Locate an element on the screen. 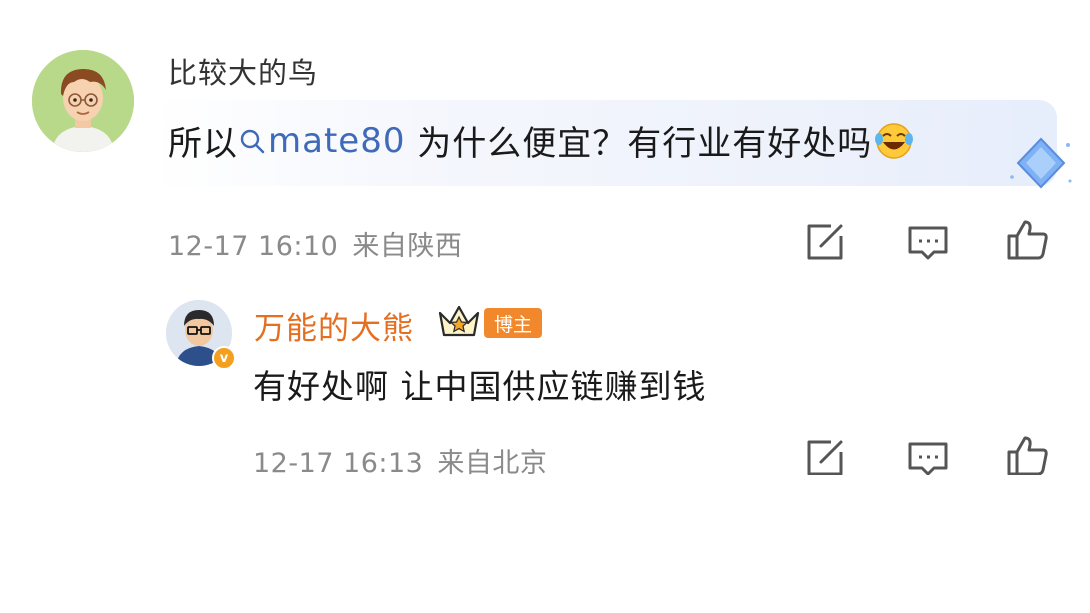  topic-label: mate80 is located at coordinates (337, 141).